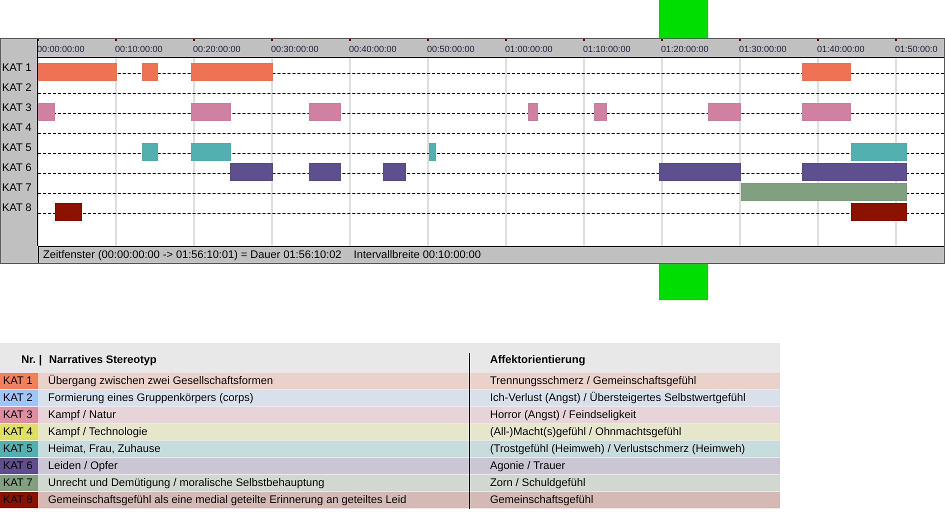 The width and height of the screenshot is (945, 530). I want to click on category-label: KAT 5, so click(16, 148).